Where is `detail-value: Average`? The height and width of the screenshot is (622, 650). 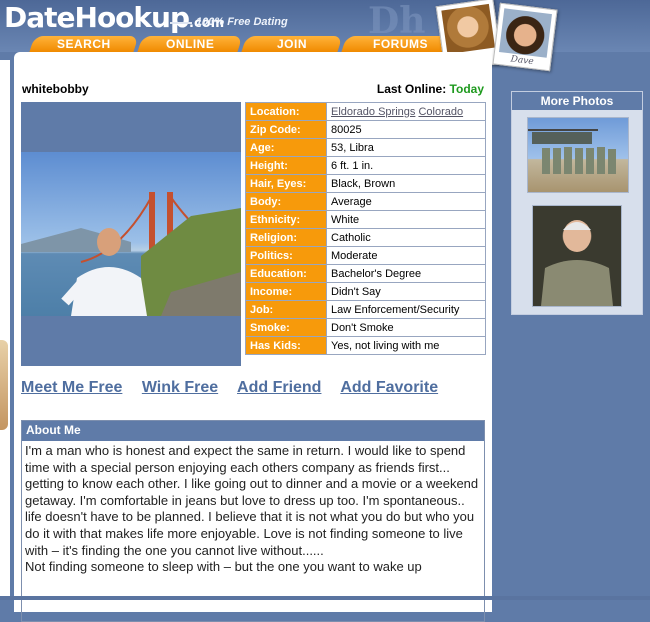
detail-value: Average is located at coordinates (406, 201).